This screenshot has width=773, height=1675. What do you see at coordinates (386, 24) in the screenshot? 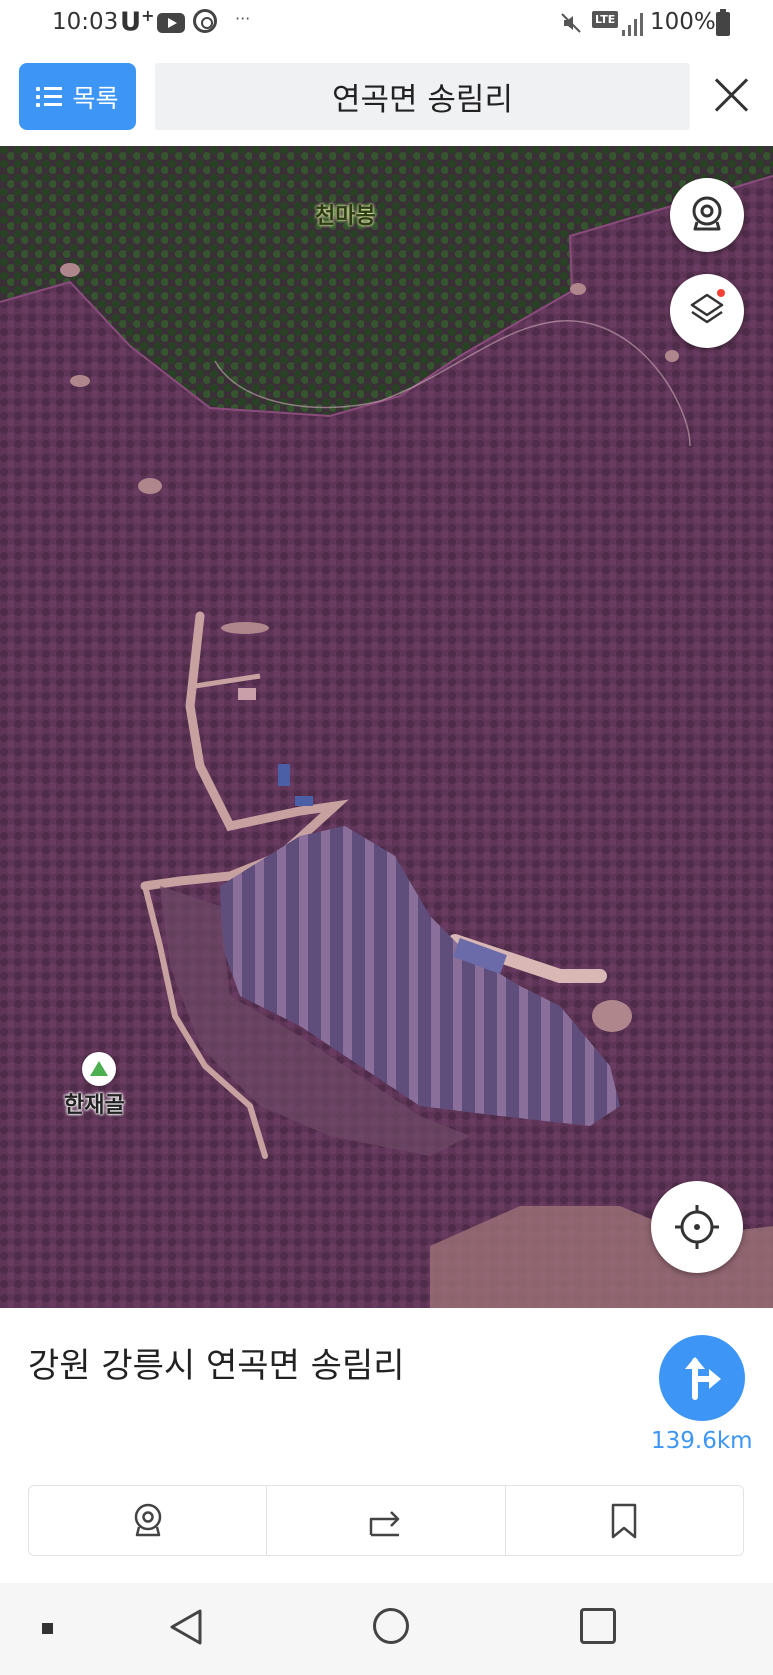
I see `status-bar: 10:03 U+ ··· LTE 100%` at bounding box center [386, 24].